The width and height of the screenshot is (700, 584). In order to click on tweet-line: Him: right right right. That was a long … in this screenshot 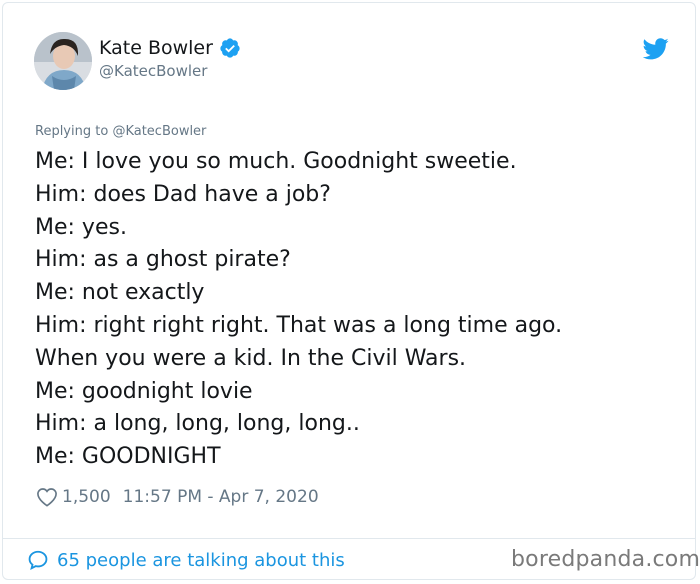, I will do `click(299, 325)`.